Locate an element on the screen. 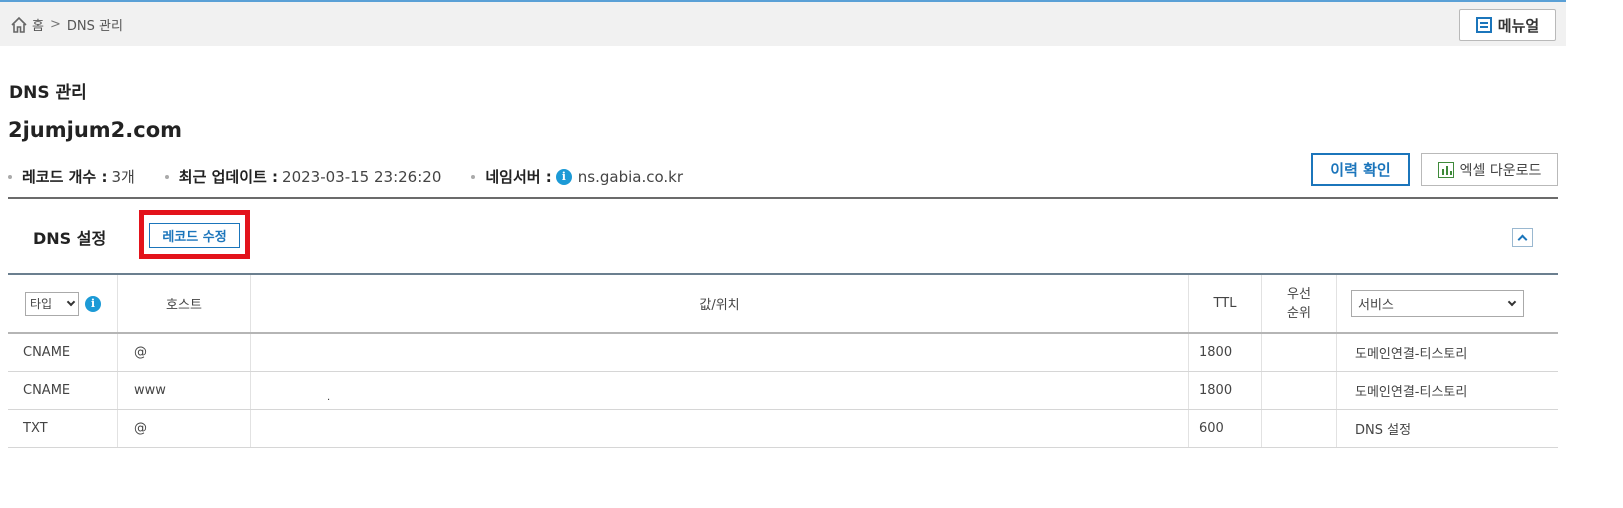 The width and height of the screenshot is (1623, 508). edit-records-button: 레코드 수정 is located at coordinates (194, 235).